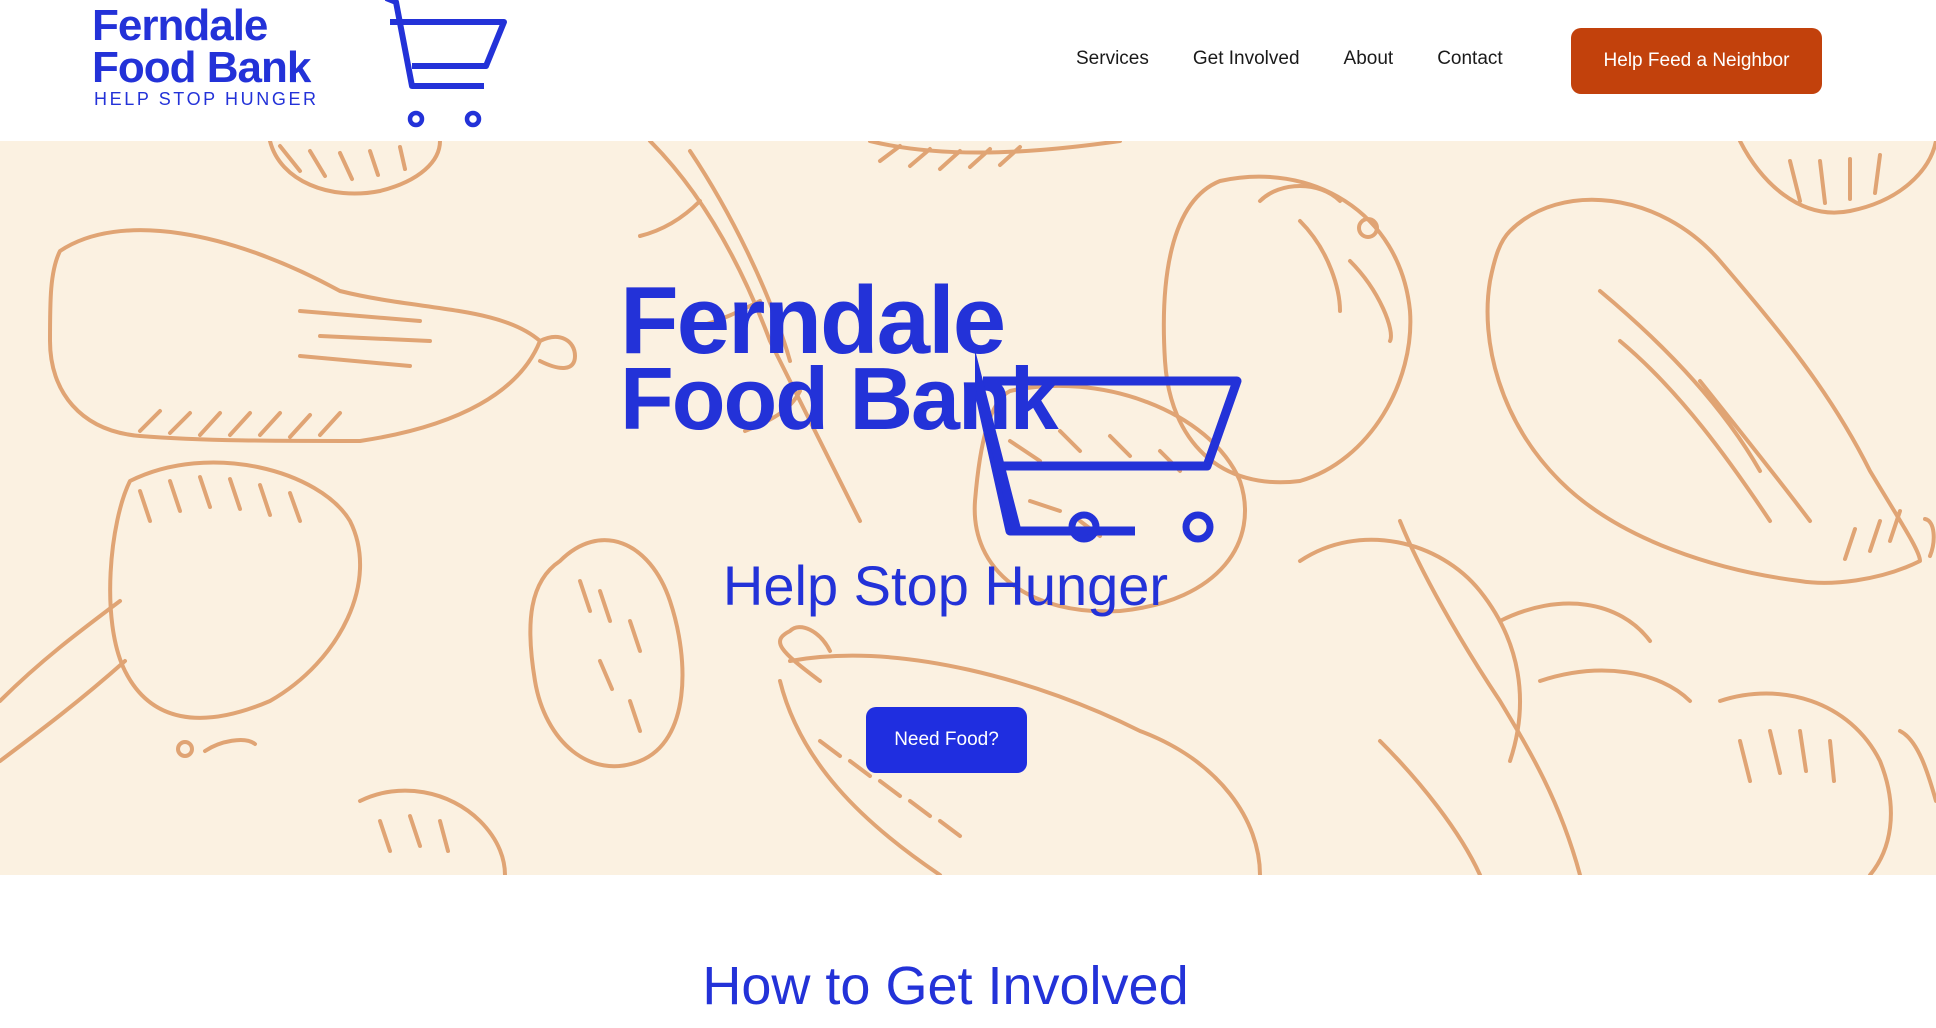 The image size is (1936, 1028). What do you see at coordinates (1696, 61) in the screenshot?
I see `help-feed-button: Help Feed a Neighbor` at bounding box center [1696, 61].